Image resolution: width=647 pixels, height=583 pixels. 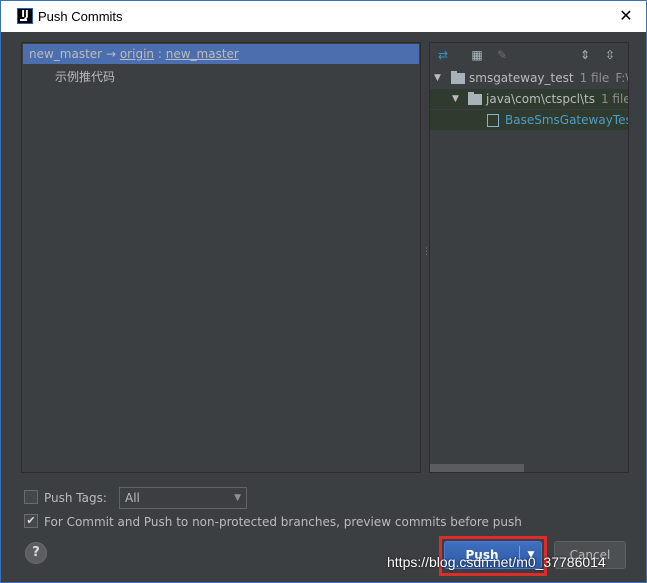 What do you see at coordinates (610, 55) in the screenshot?
I see `collapse-all-icon: ⇳` at bounding box center [610, 55].